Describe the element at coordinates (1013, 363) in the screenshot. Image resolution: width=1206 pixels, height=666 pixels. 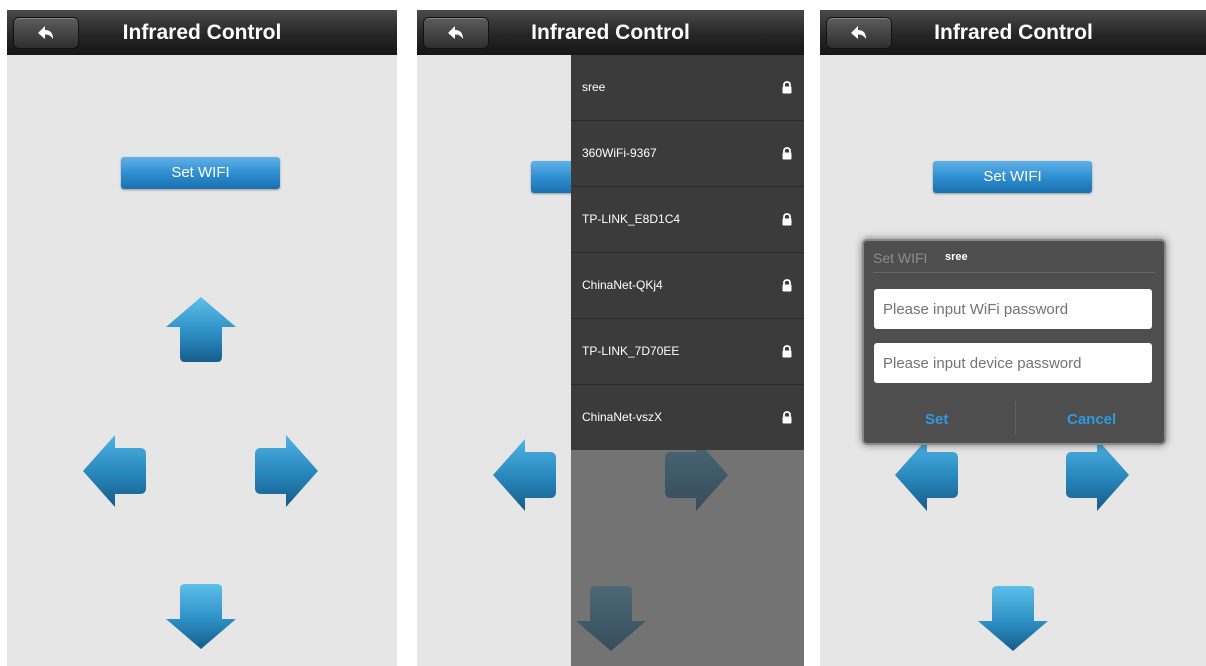
I see `device-password-input` at that location.